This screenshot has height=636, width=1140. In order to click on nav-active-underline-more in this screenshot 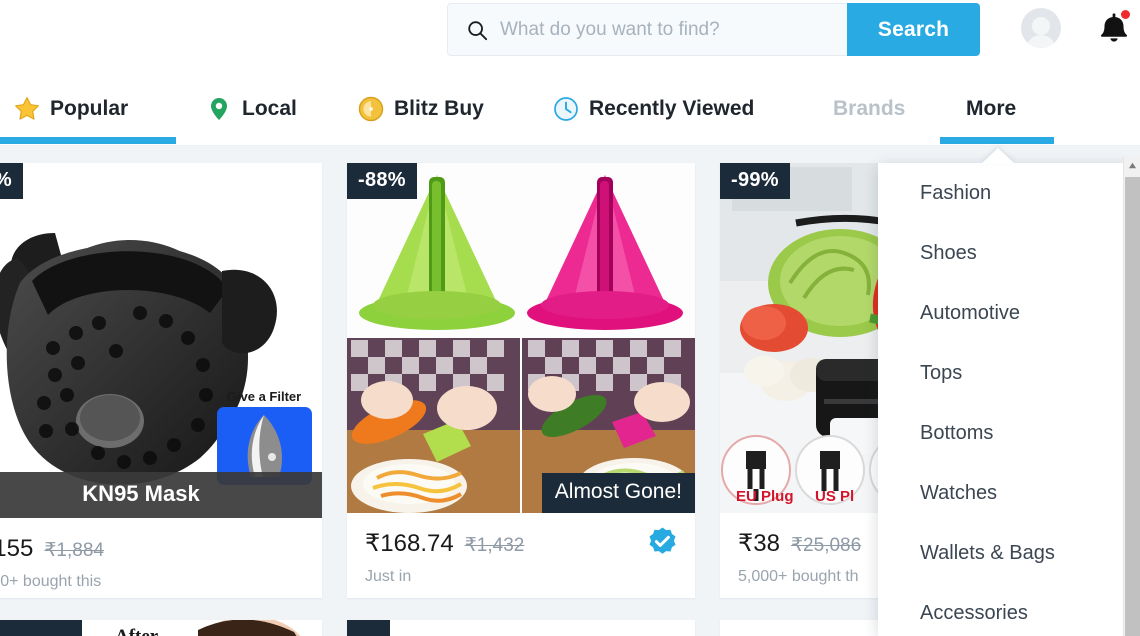, I will do `click(997, 140)`.